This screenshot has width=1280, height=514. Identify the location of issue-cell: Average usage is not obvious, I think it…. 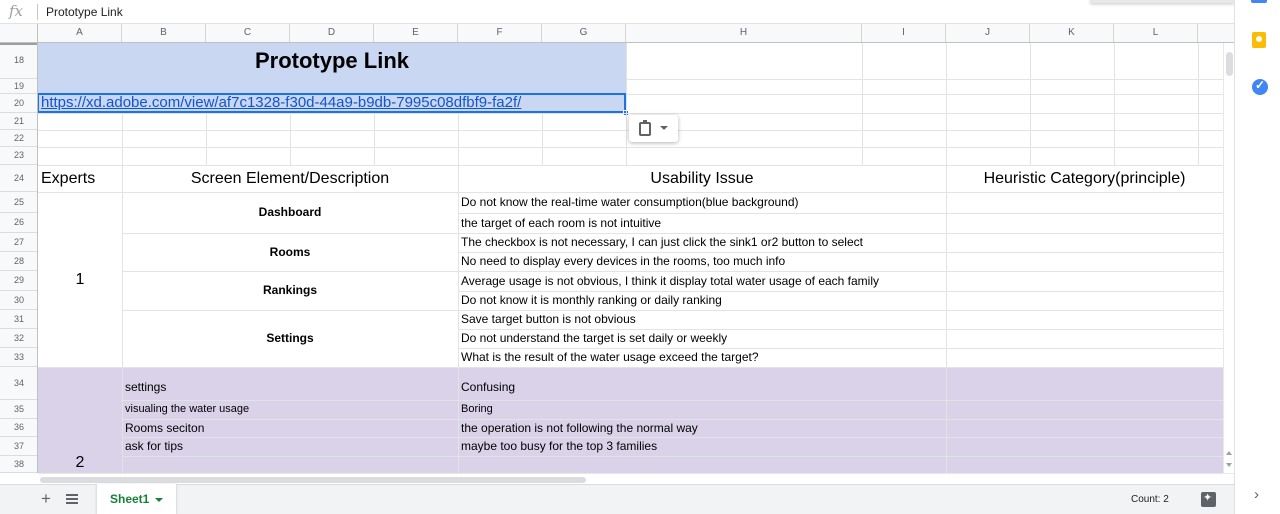
(670, 281).